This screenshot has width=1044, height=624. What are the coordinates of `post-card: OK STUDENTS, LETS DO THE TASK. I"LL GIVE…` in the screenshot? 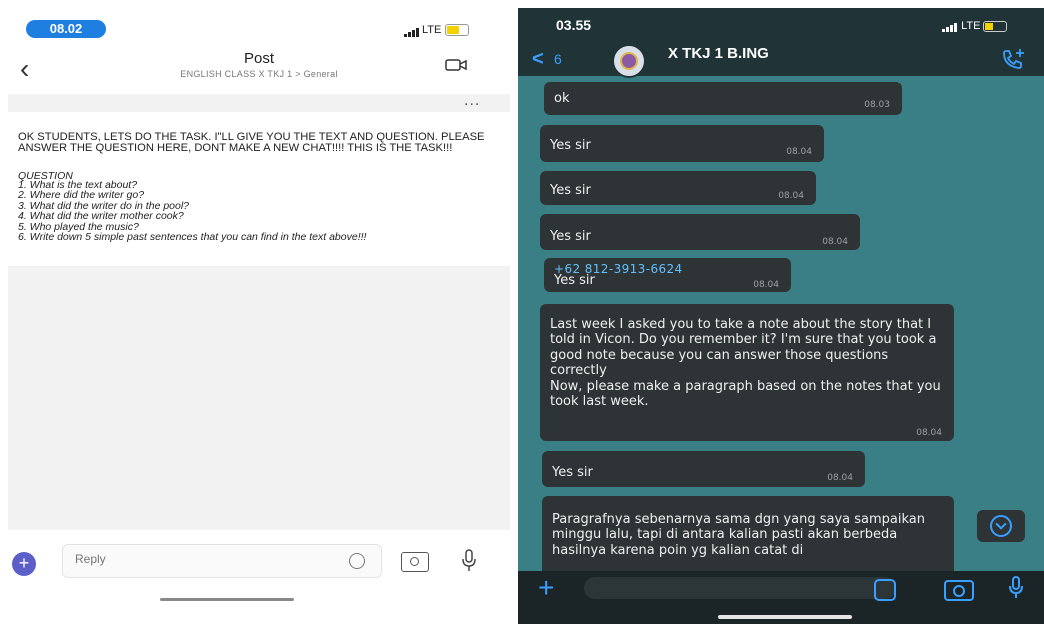 It's located at (259, 189).